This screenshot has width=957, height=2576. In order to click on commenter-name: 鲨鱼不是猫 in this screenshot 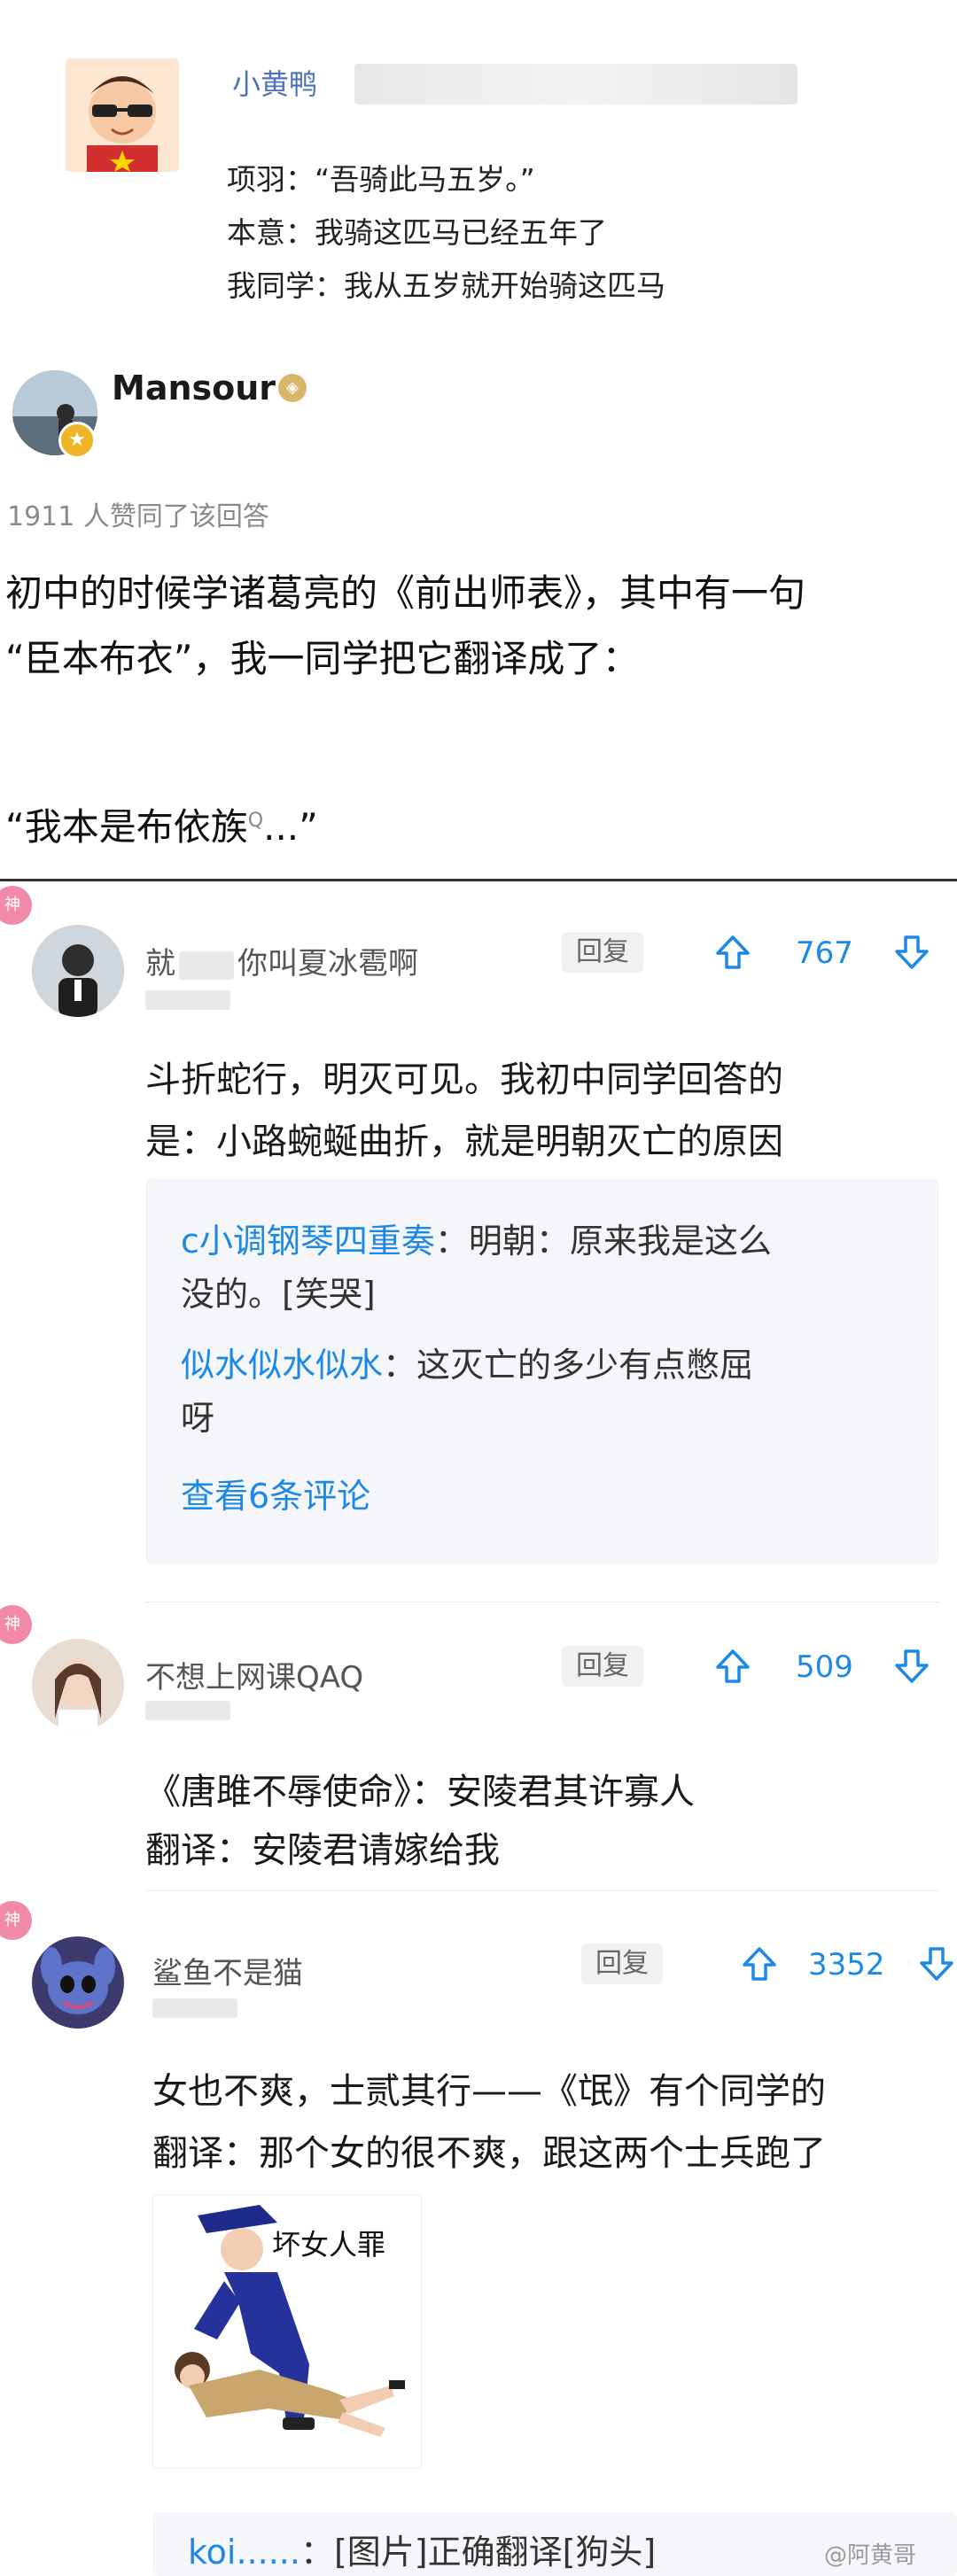, I will do `click(227, 1970)`.